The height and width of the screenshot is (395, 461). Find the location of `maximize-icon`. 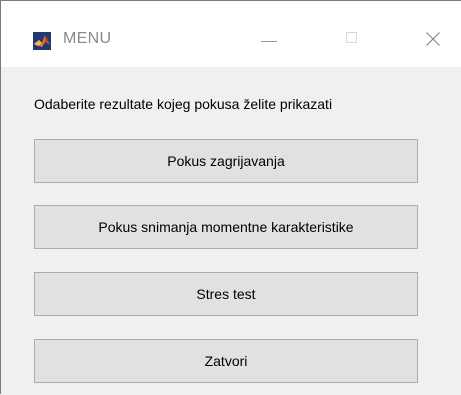

maximize-icon is located at coordinates (351, 37).